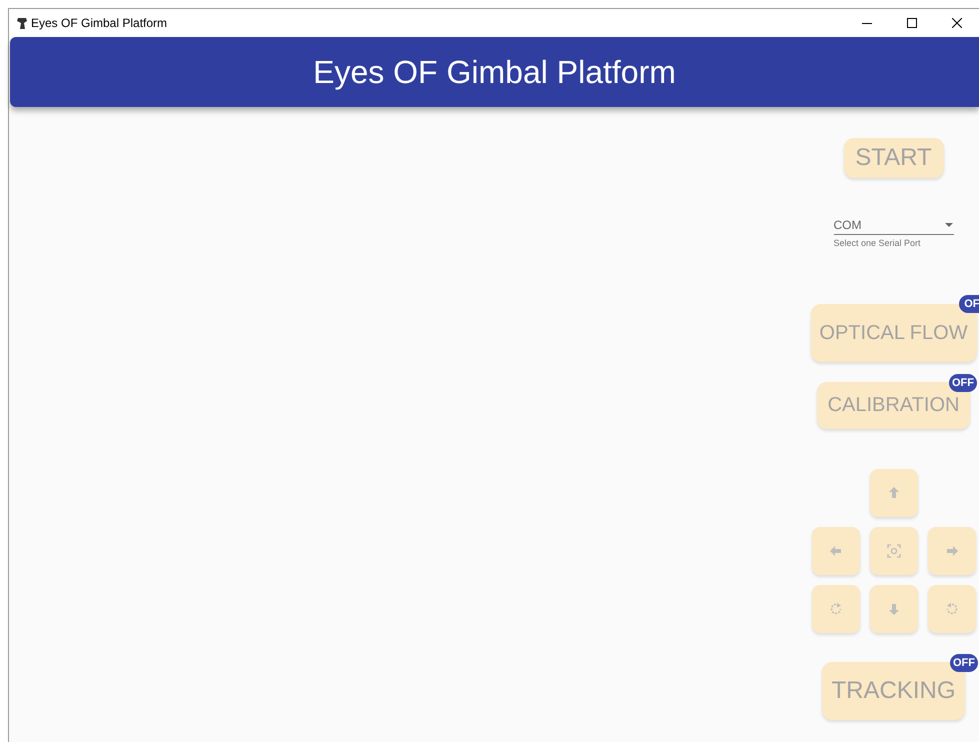  What do you see at coordinates (893, 551) in the screenshot?
I see `focus-icon` at bounding box center [893, 551].